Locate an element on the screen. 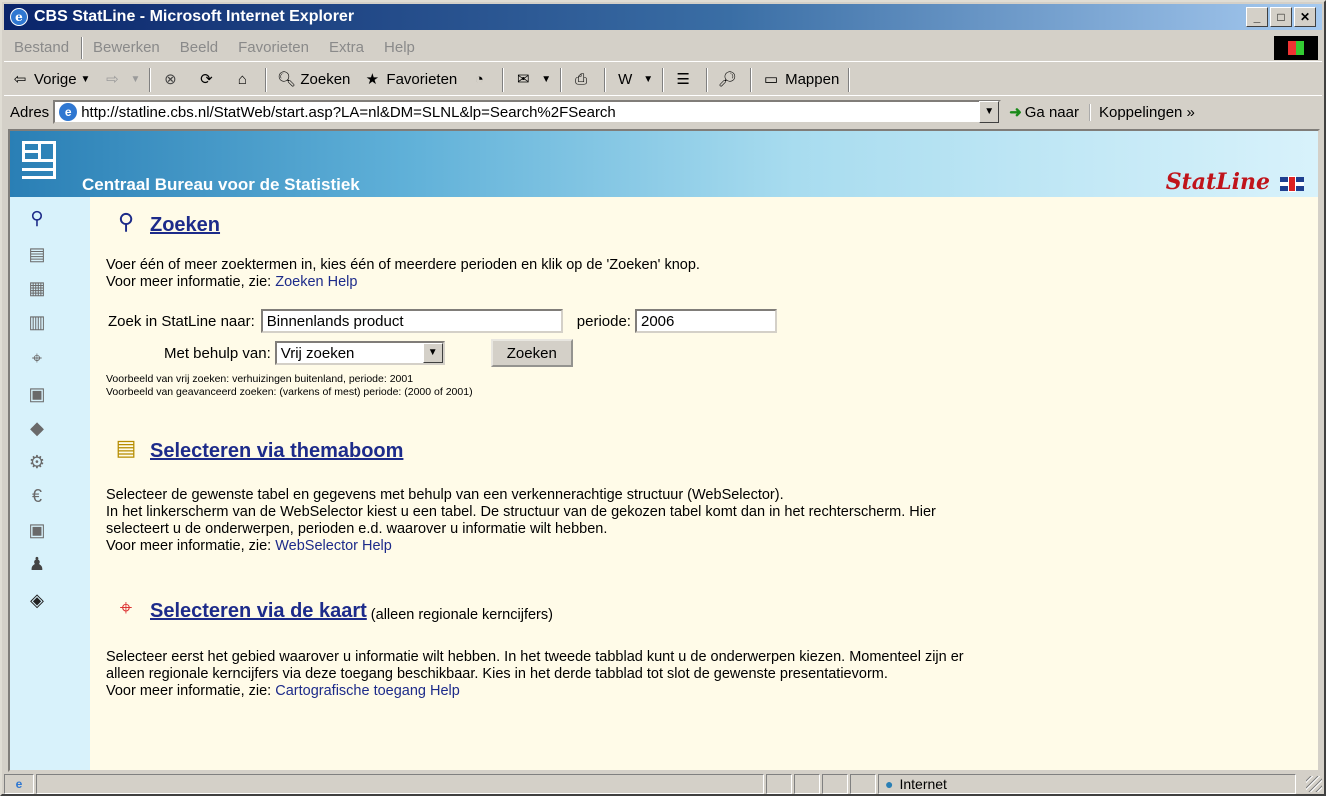  go-arrow-icon: ➜ is located at coordinates (1015, 112).